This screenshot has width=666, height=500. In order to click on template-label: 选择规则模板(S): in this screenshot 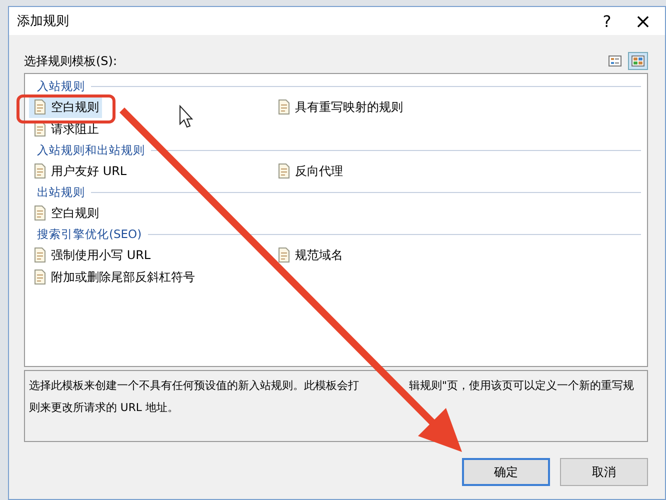, I will do `click(71, 61)`.